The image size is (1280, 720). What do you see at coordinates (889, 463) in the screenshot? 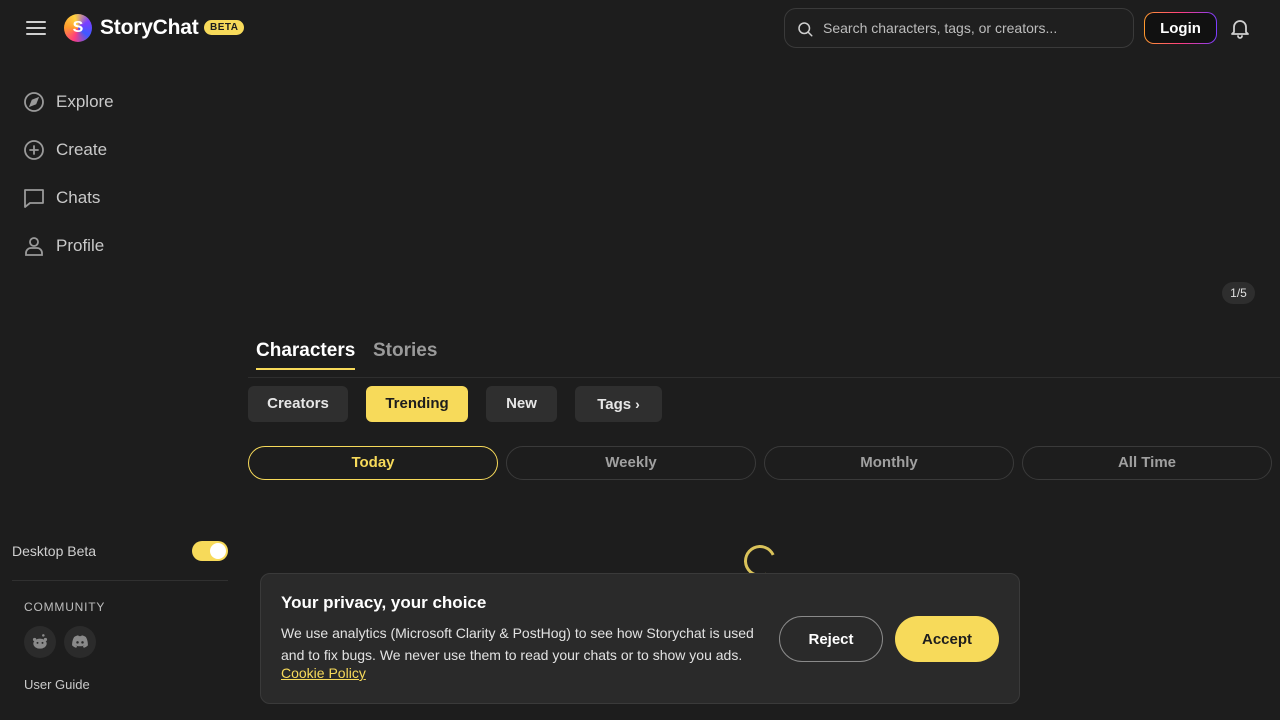
I see `period-monthly: Monthly` at bounding box center [889, 463].